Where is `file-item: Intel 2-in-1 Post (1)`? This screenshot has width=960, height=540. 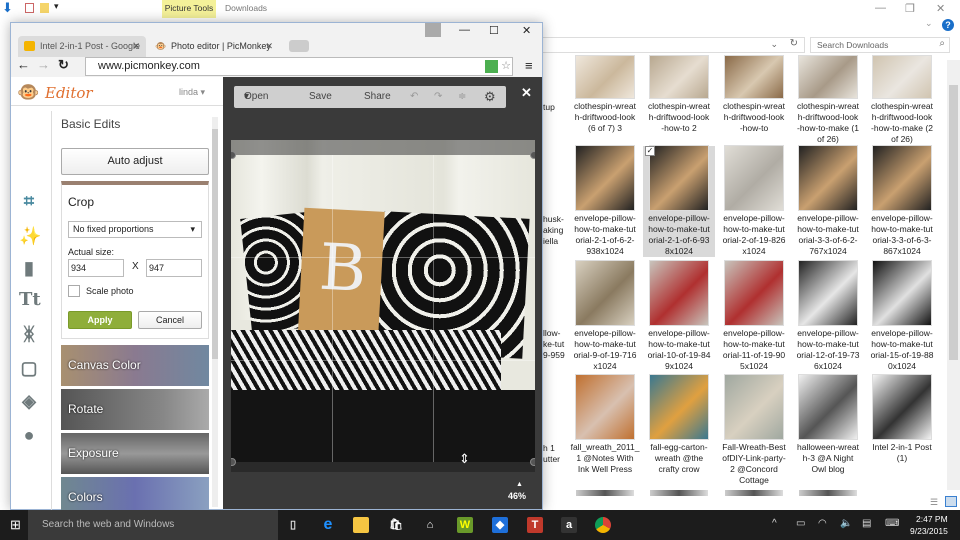 file-item: Intel 2-in-1 Post (1) is located at coordinates (902, 419).